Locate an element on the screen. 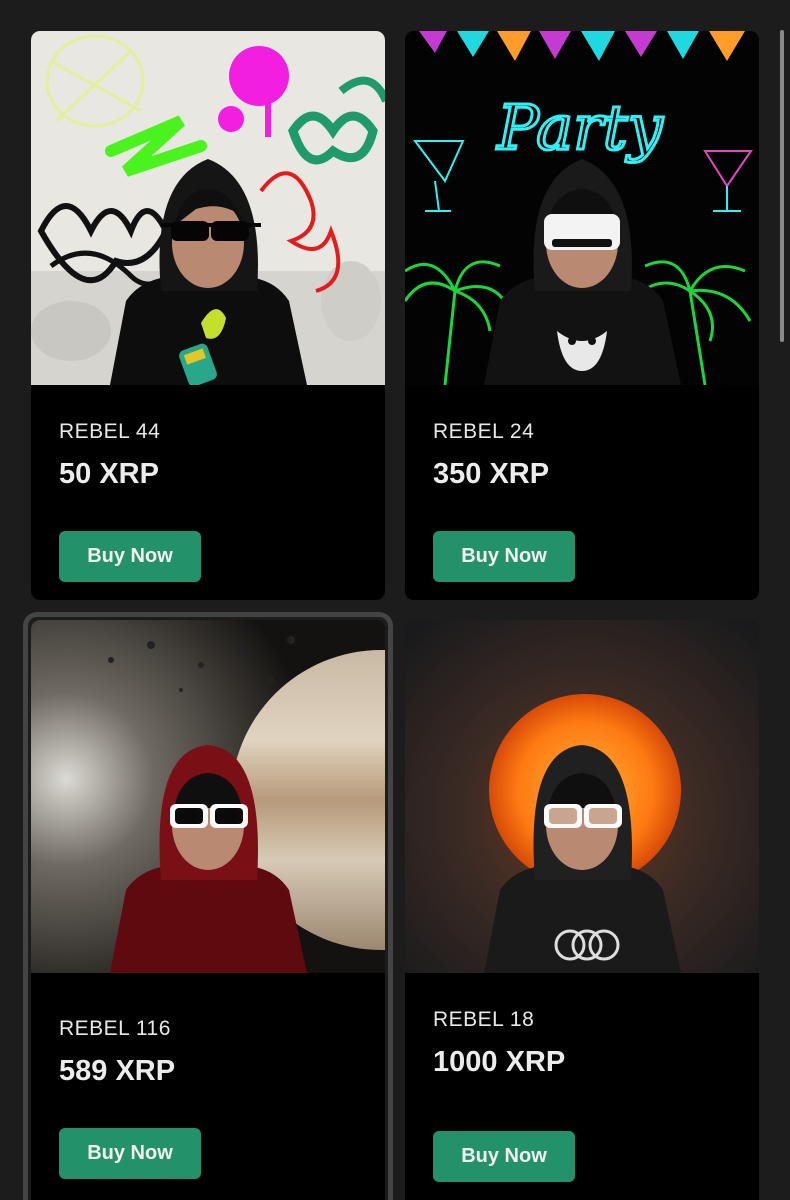 This screenshot has height=1200, width=790. nft-name: REBEL 18 is located at coordinates (484, 1019).